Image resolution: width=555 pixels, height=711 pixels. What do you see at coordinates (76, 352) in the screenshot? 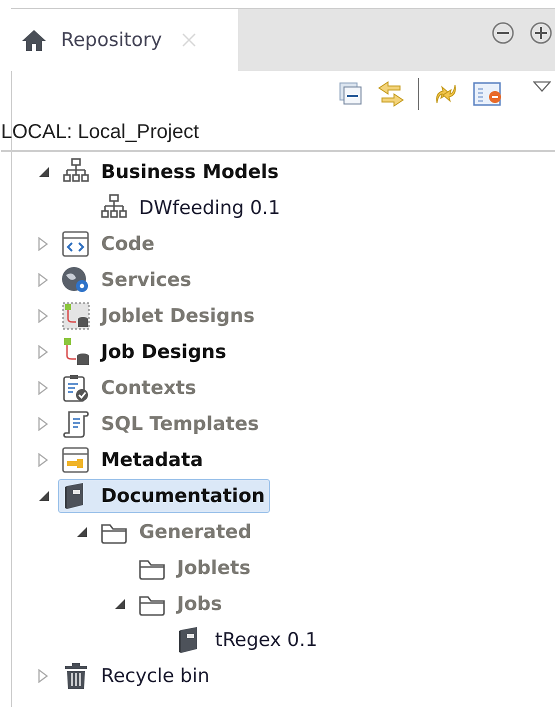
I see `job-icon` at bounding box center [76, 352].